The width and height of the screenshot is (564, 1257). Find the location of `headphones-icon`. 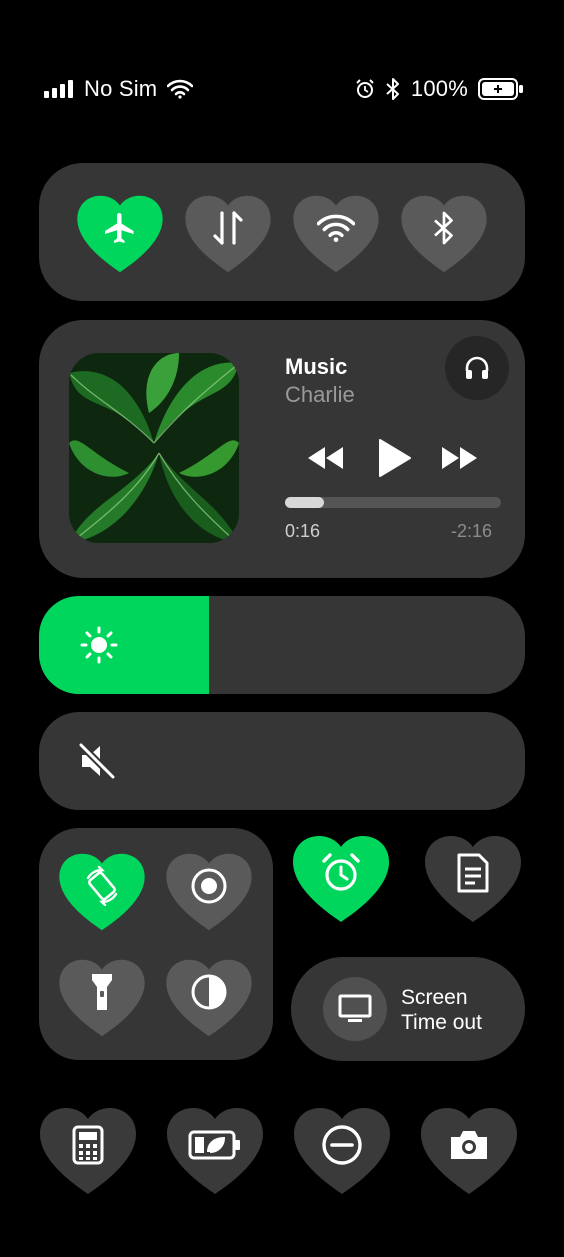

headphones-icon is located at coordinates (477, 367).